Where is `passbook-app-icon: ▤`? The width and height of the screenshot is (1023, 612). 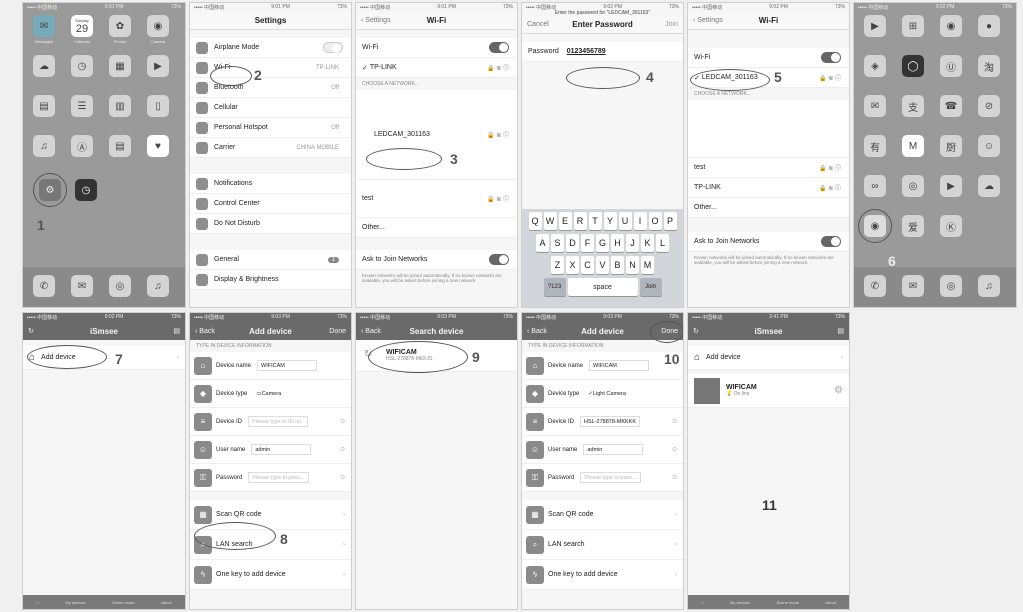
passbook-app-icon: ▤ is located at coordinates (120, 146).